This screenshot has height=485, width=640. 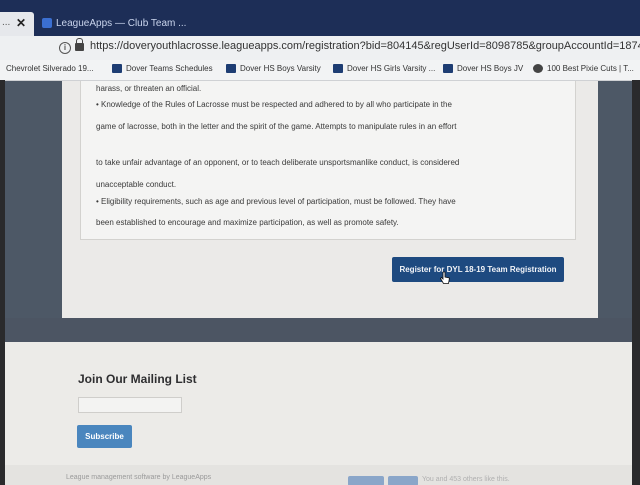 What do you see at coordinates (403, 480) in the screenshot?
I see `share-button` at bounding box center [403, 480].